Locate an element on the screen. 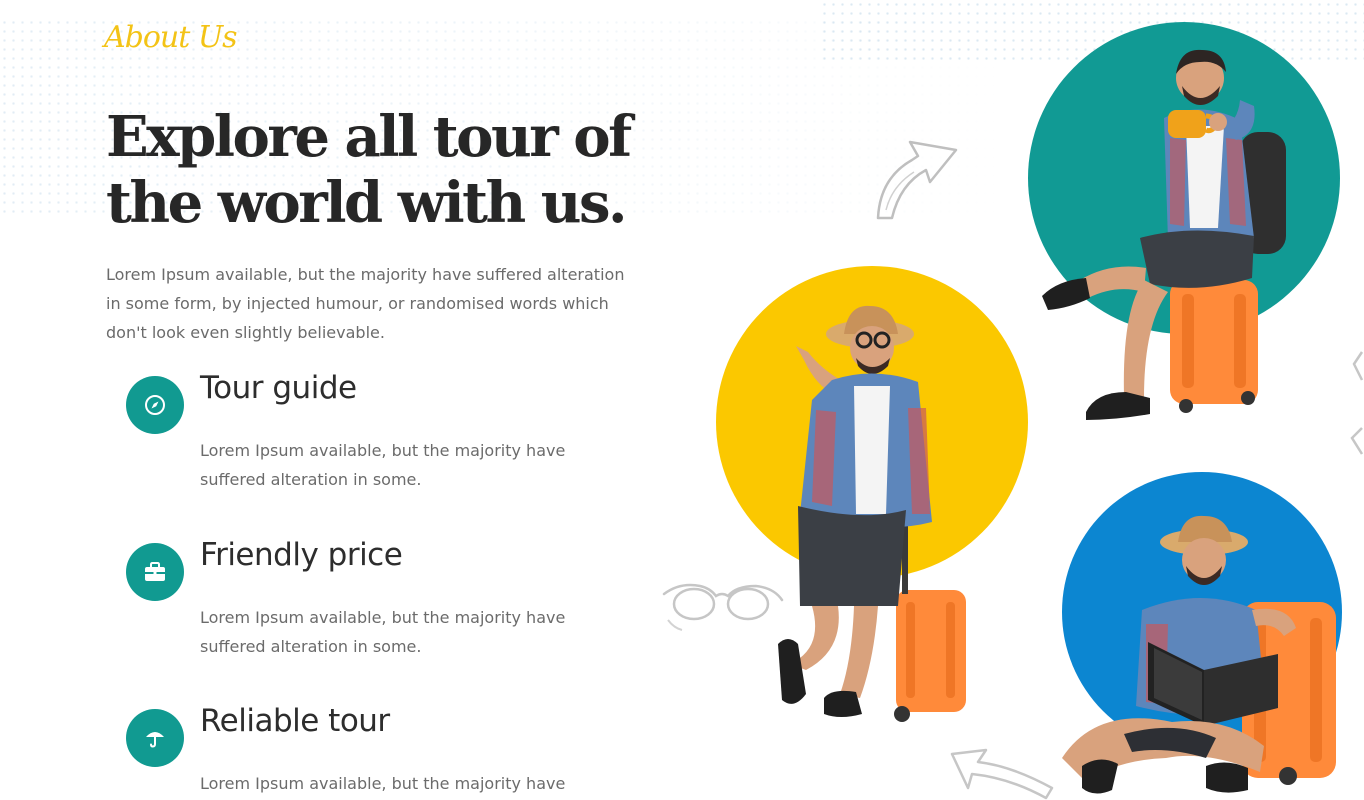 This screenshot has height=800, width=1364. feature-title: Tour guide is located at coordinates (278, 388).